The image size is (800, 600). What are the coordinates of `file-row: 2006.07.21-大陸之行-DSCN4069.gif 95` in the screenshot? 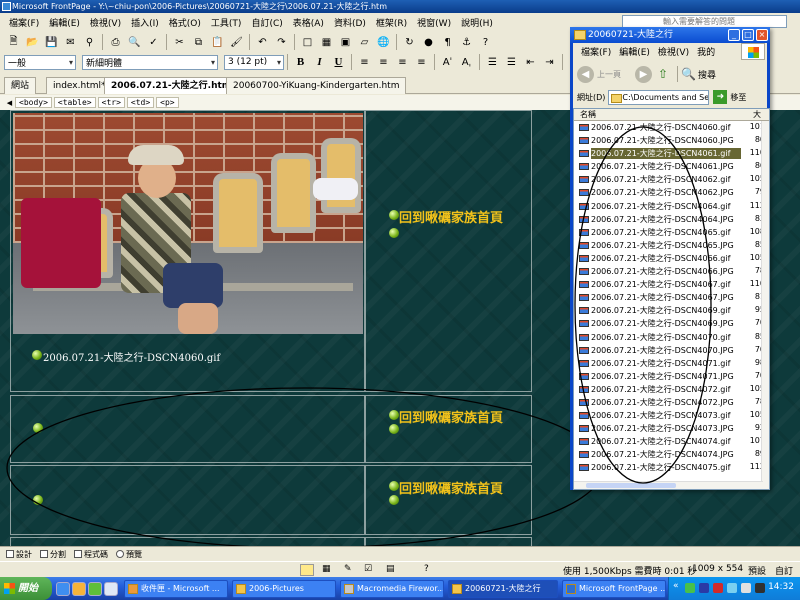 It's located at (671, 310).